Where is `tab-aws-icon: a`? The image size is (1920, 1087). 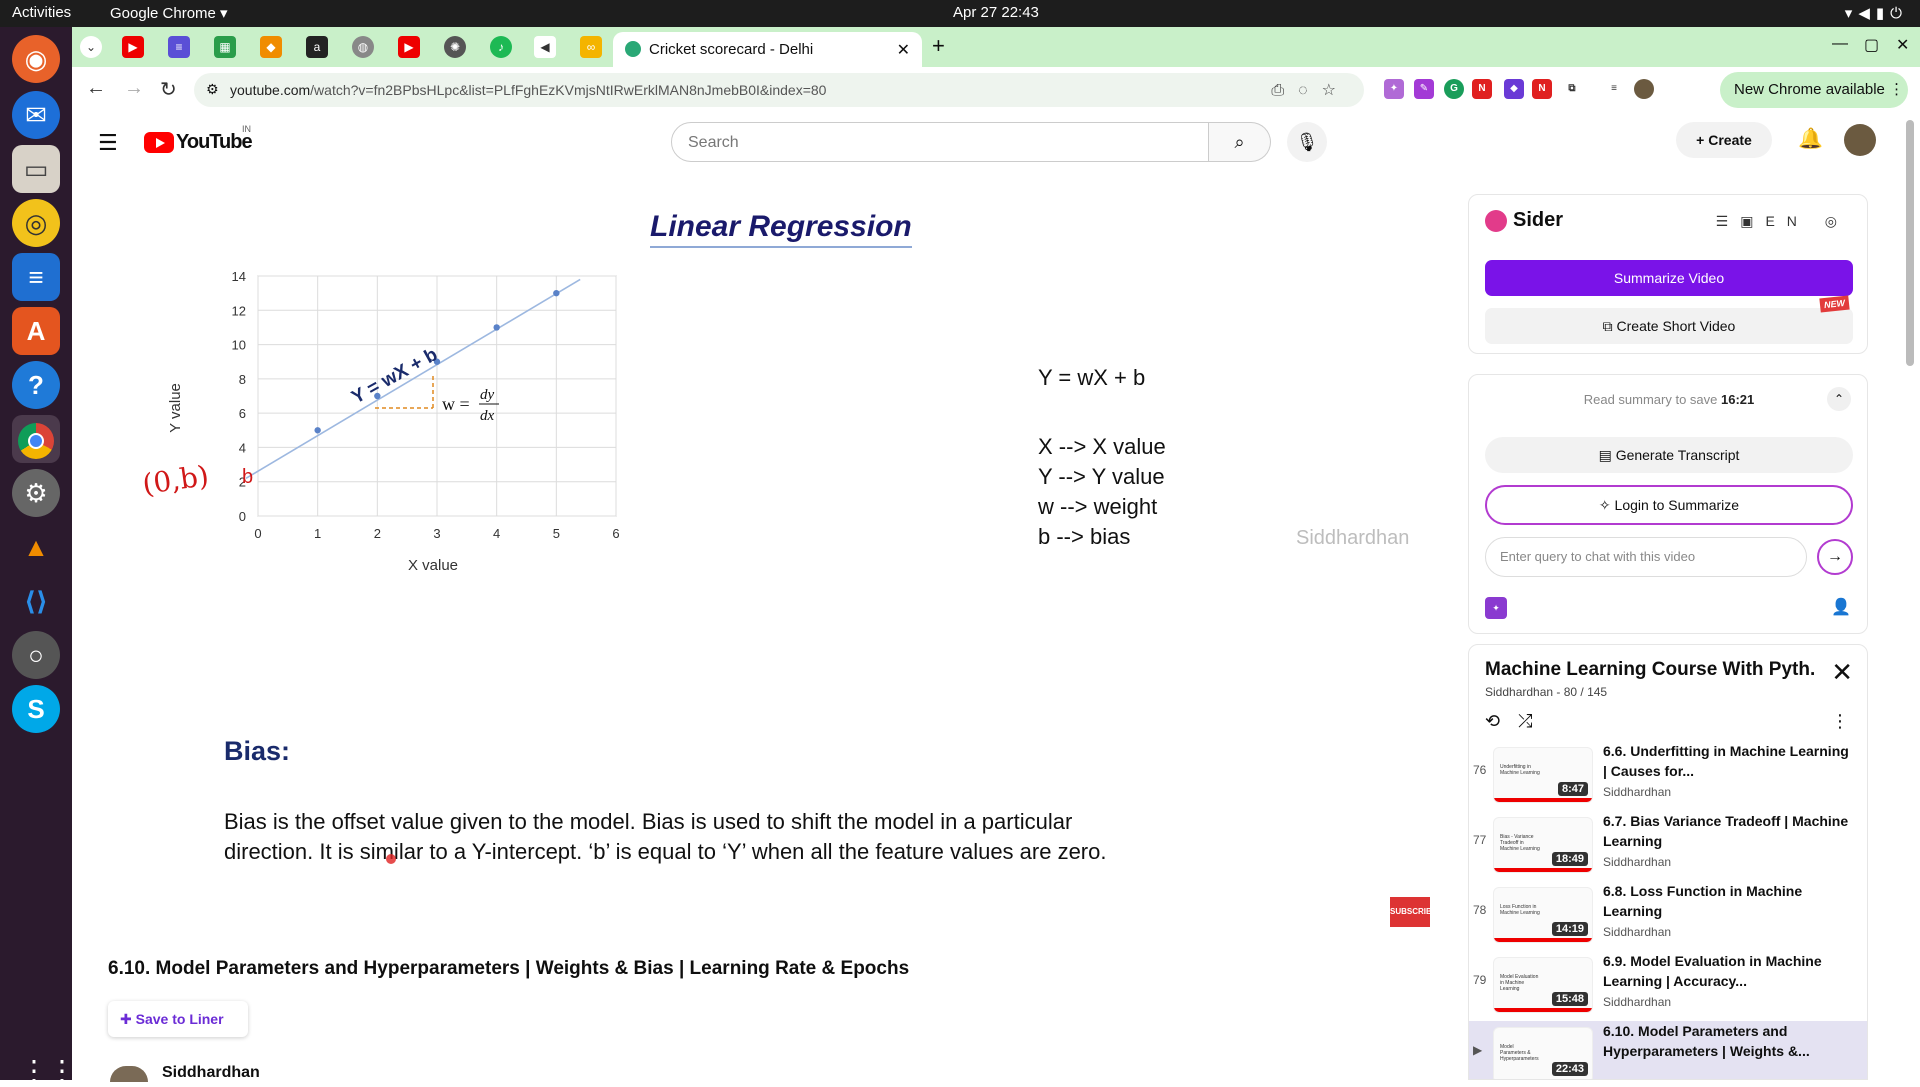
tab-aws-icon: a is located at coordinates (317, 47).